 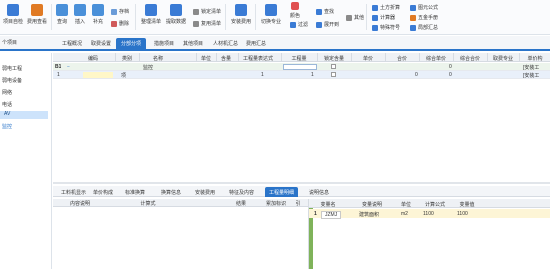 I want to click on filter-icon, so click(x=293, y=24).